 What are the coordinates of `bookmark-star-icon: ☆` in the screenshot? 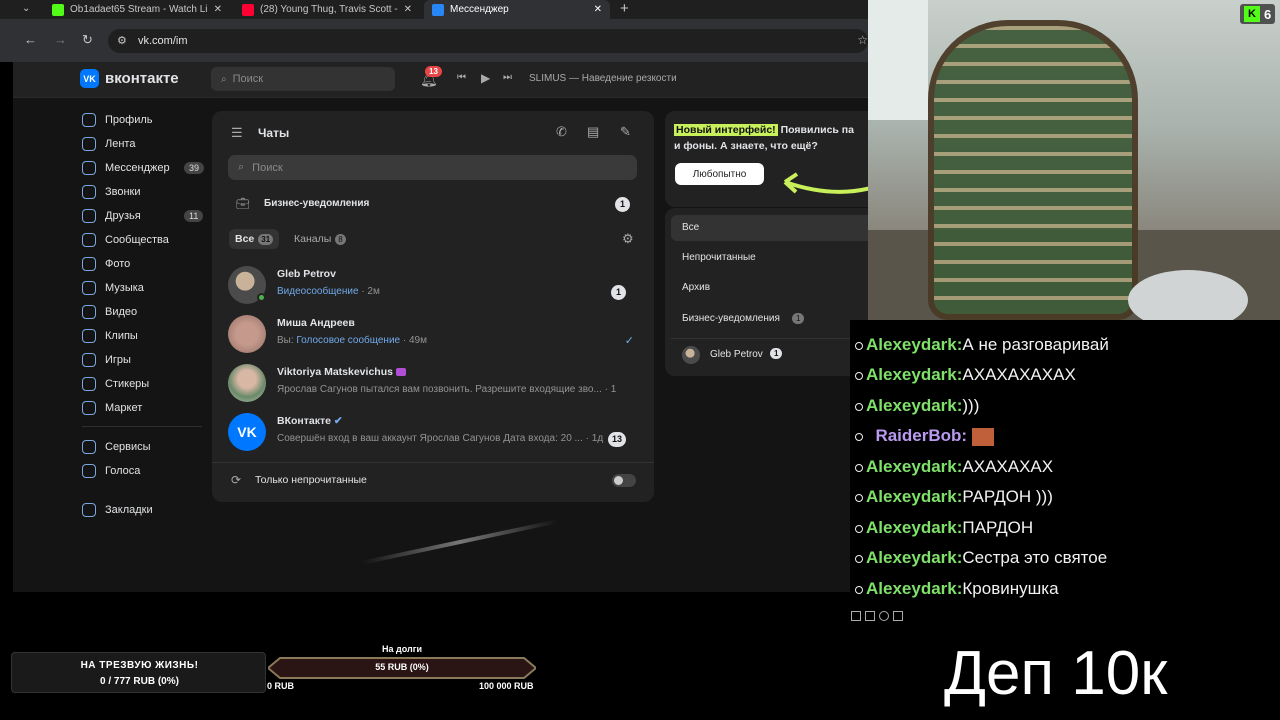 It's located at (862, 40).